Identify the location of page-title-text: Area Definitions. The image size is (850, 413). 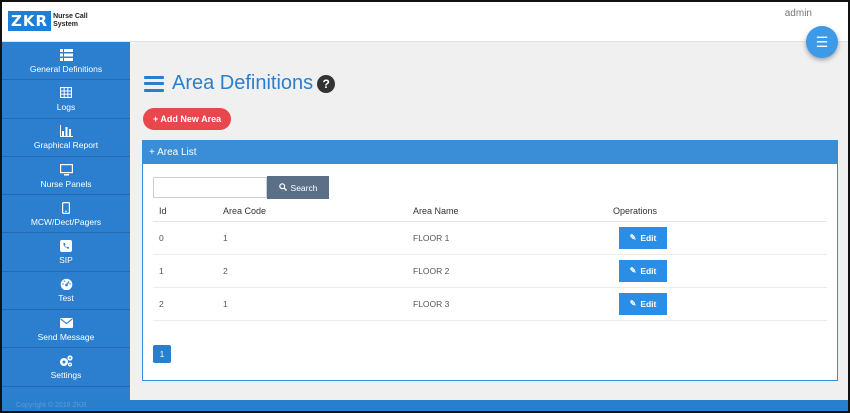
(243, 83).